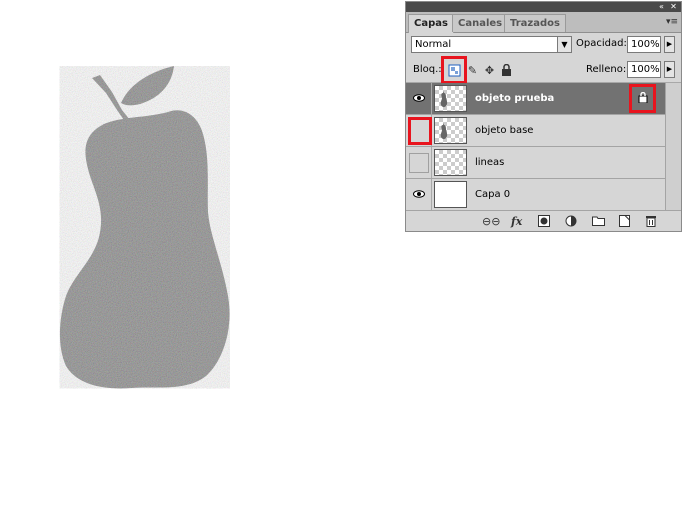  Describe the element at coordinates (642, 98) in the screenshot. I see `highlight-layer-lock` at that location.